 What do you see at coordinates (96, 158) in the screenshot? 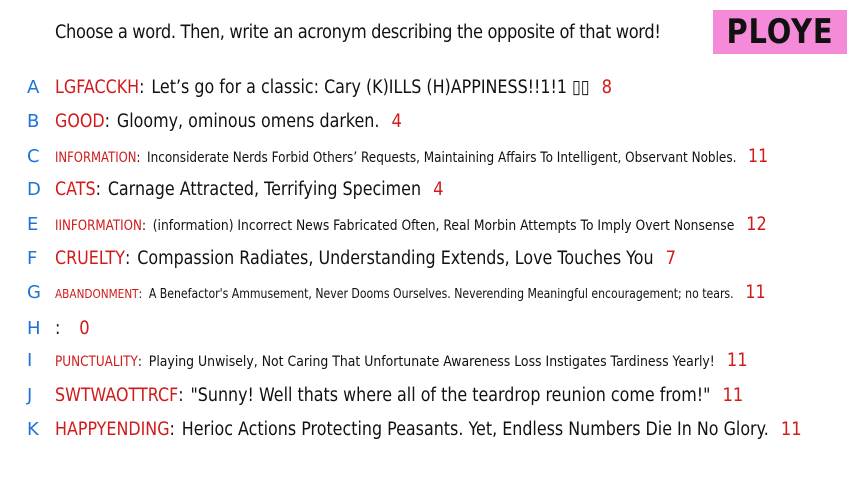
I see `entry-word: INFORMATION` at bounding box center [96, 158].